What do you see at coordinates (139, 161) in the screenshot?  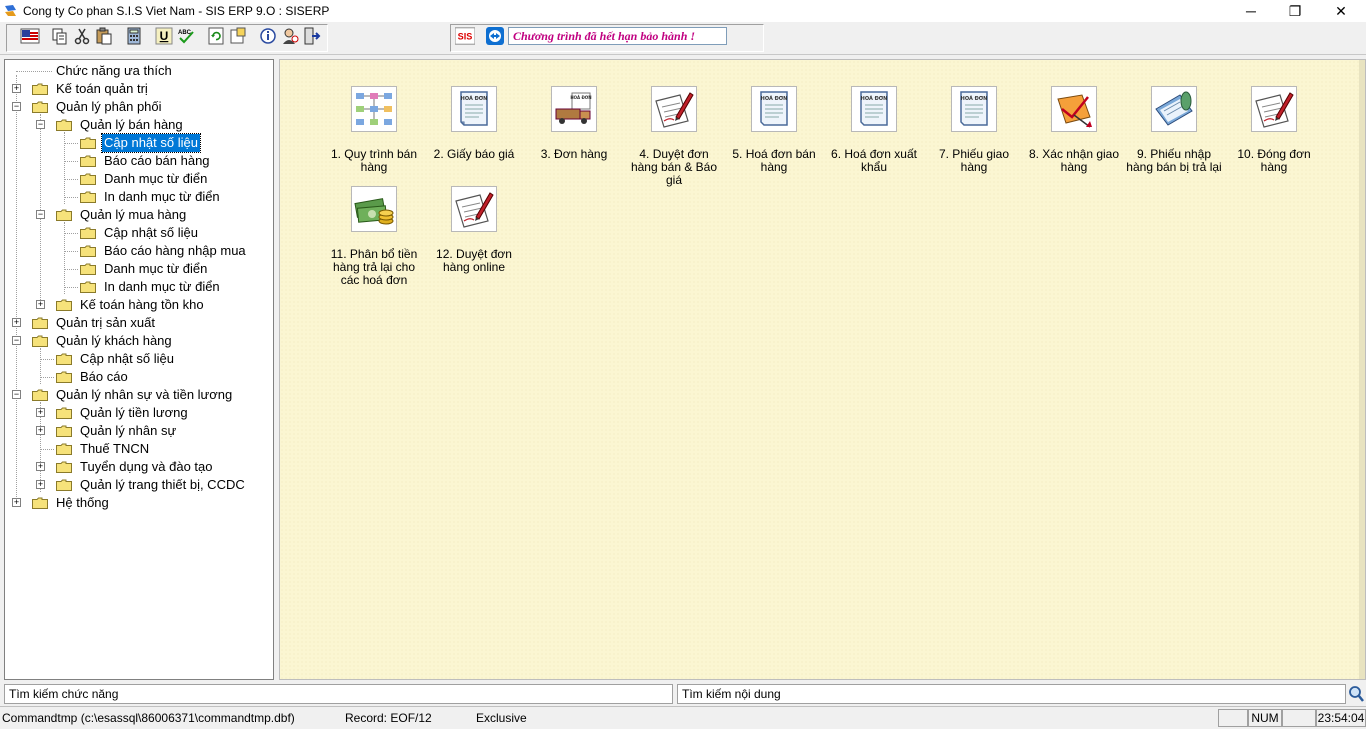 I see `tree-item-sales-report: Báo cáo bán hàng` at bounding box center [139, 161].